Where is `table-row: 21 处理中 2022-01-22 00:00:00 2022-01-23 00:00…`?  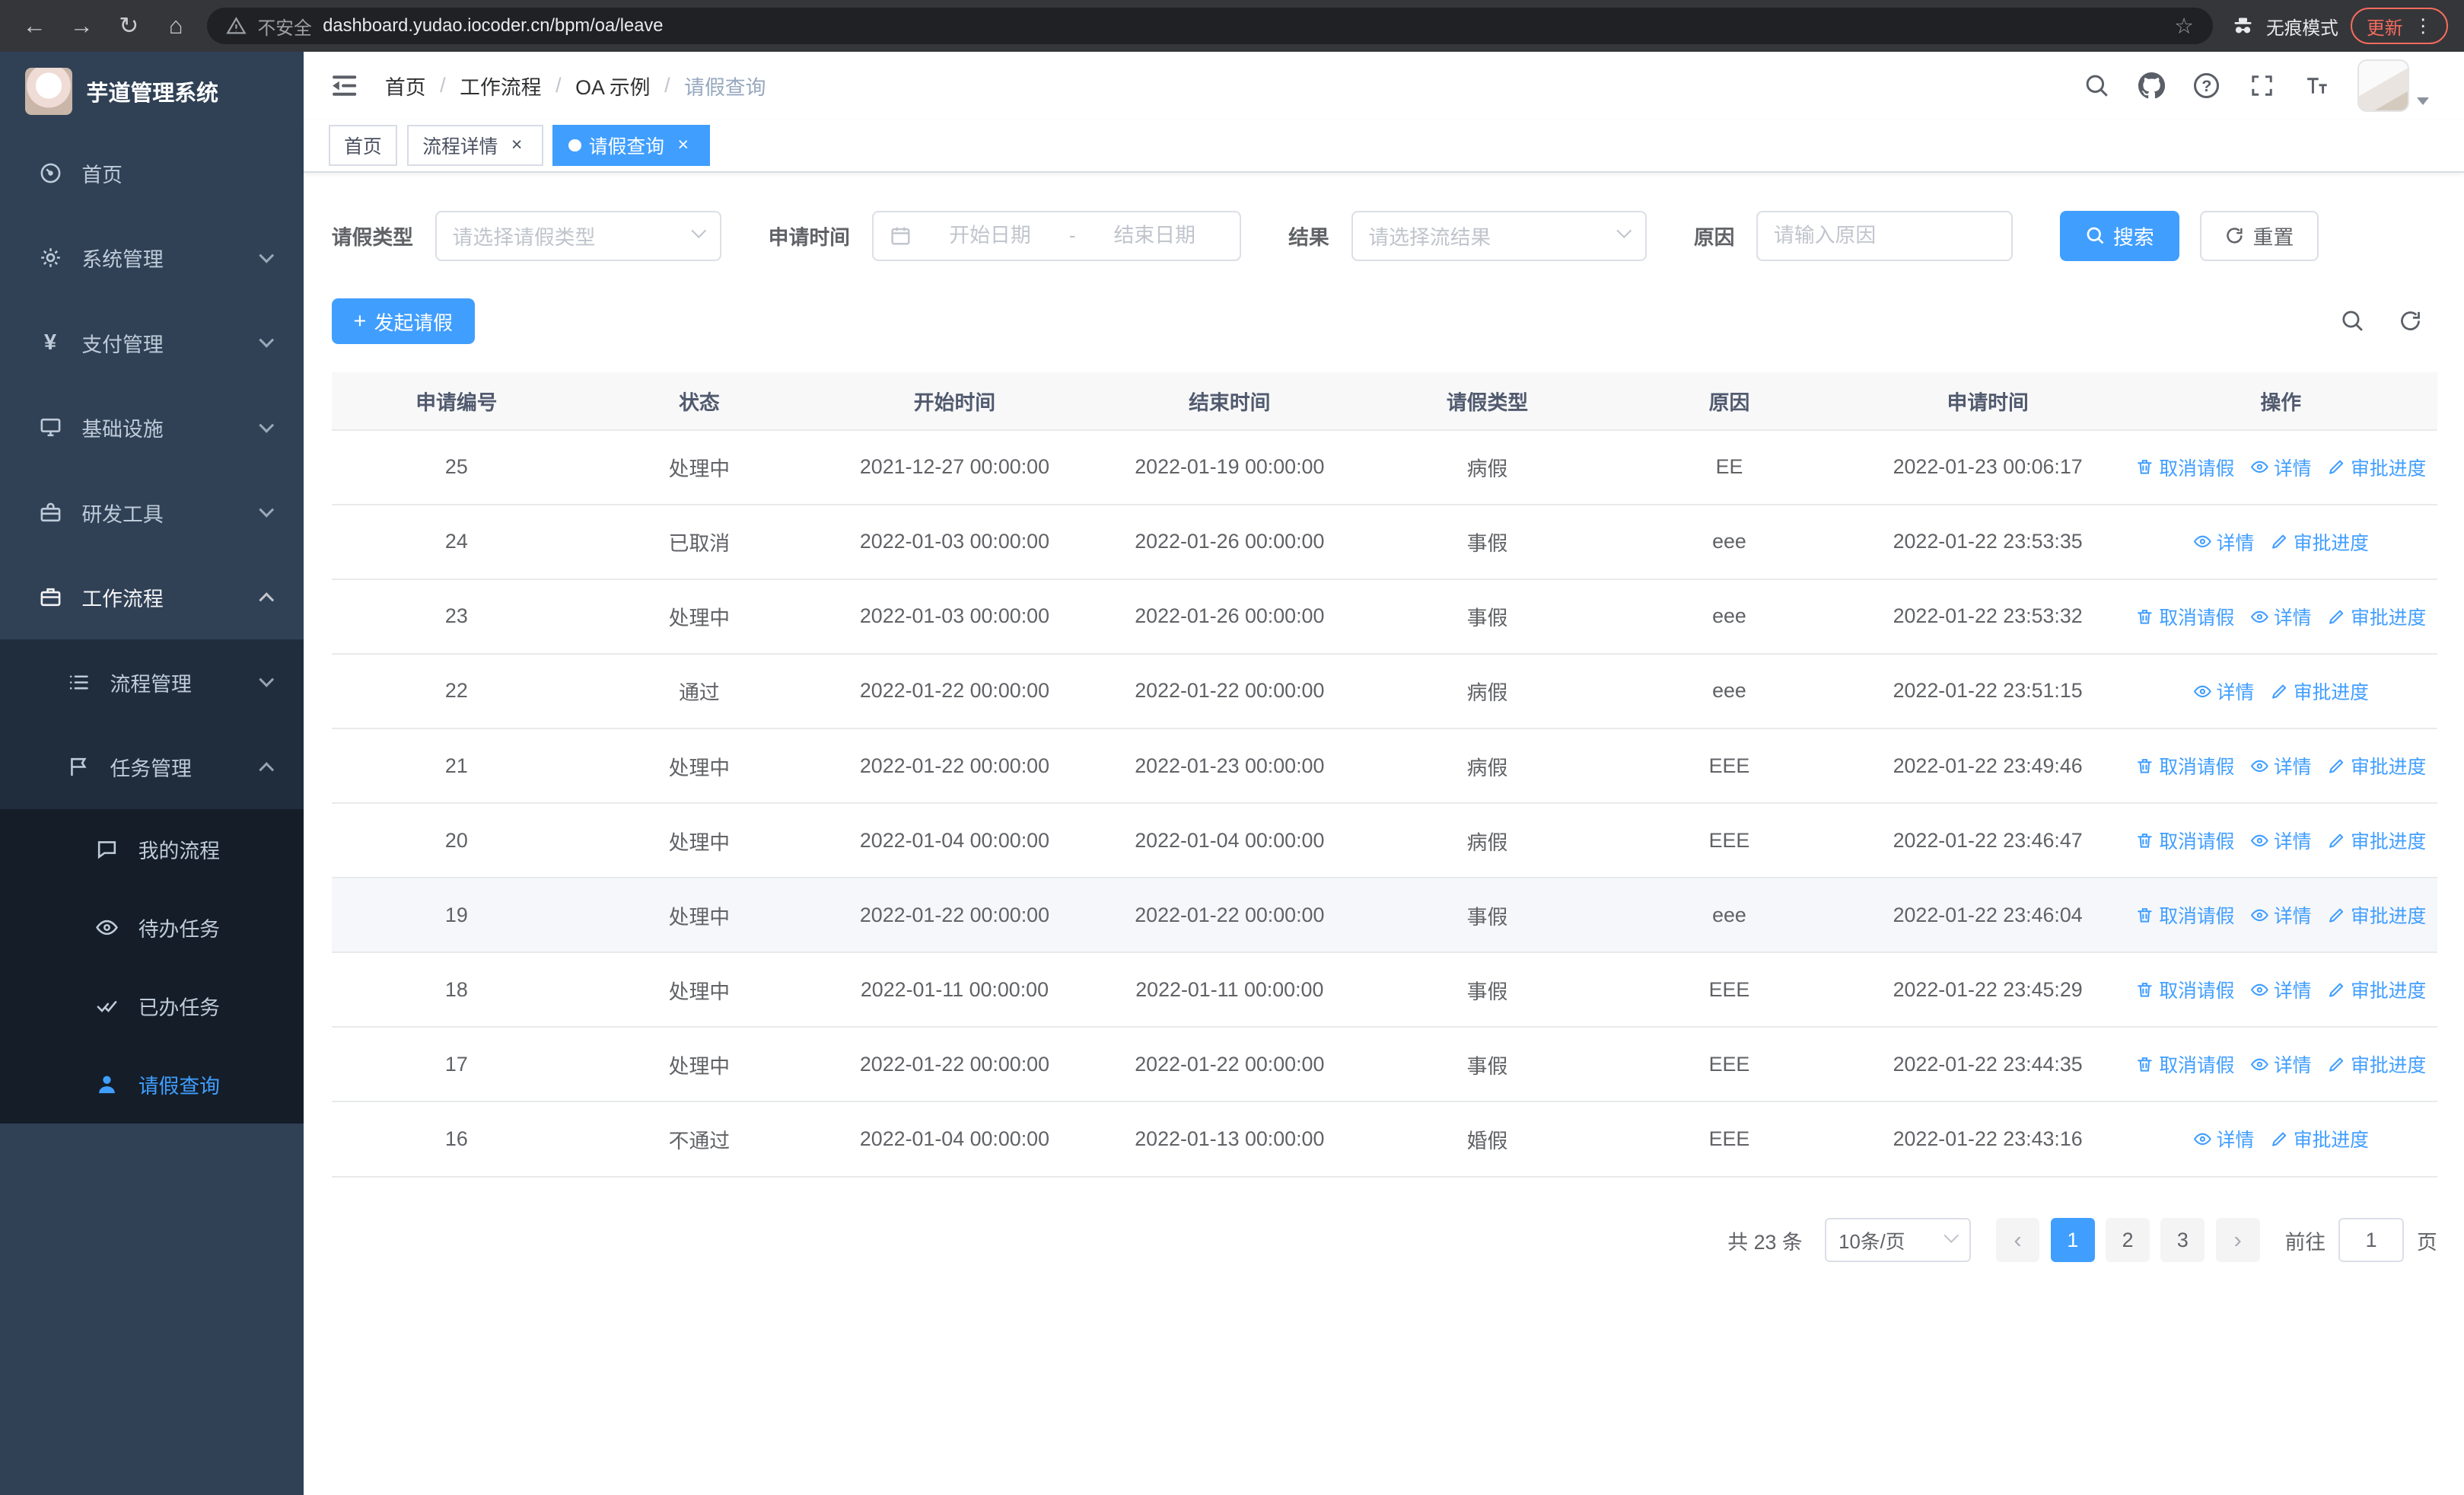
table-row: 21 处理中 2022-01-22 00:00:00 2022-01-23 00:00… is located at coordinates (1384, 767).